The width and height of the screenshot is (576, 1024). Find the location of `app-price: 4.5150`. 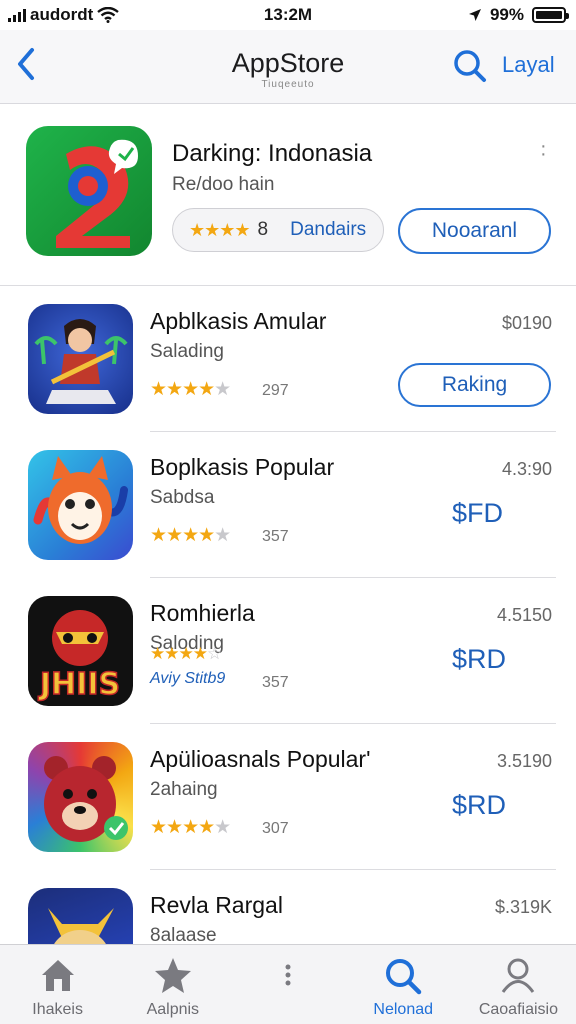

app-price: 4.5150 is located at coordinates (524, 615).